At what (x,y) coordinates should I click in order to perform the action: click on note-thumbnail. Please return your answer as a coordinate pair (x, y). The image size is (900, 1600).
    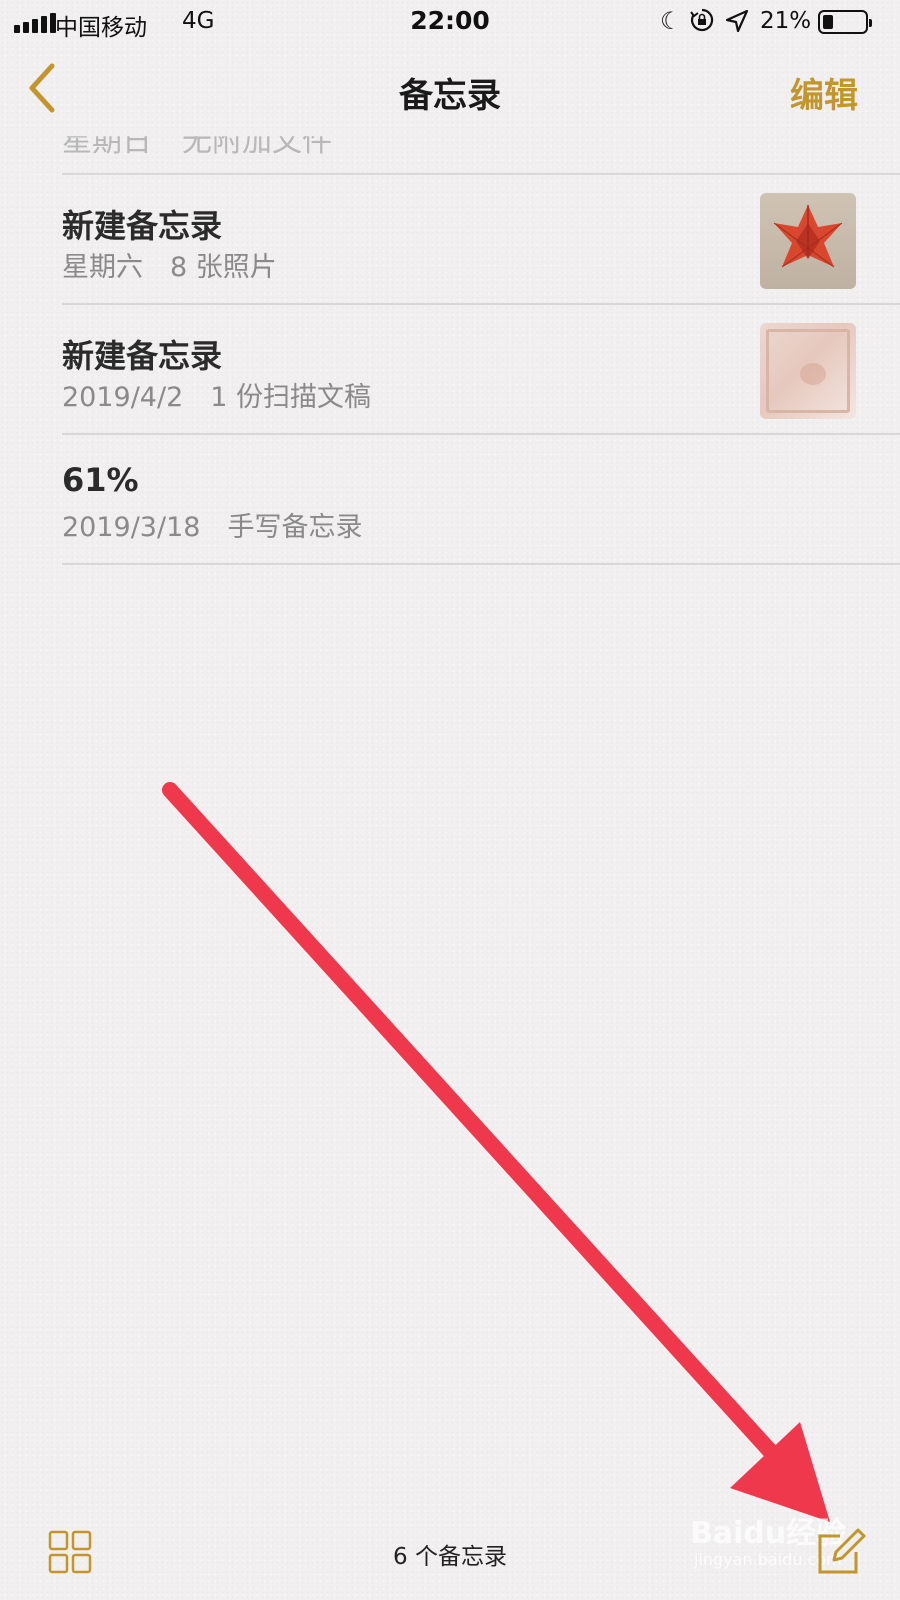
    Looking at the image, I should click on (808, 241).